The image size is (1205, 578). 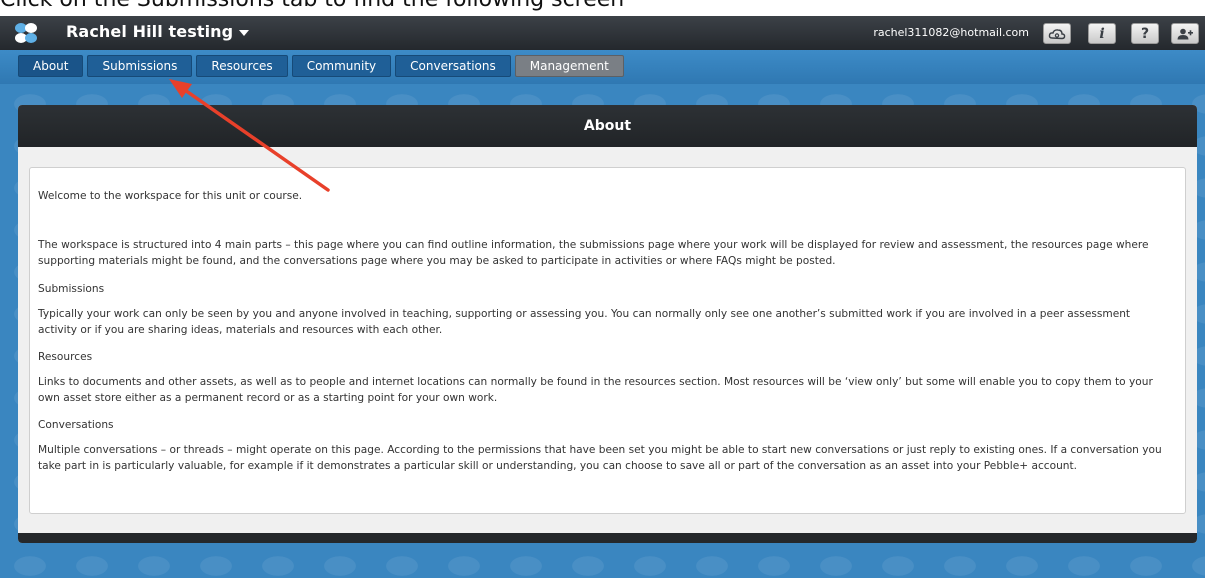 I want to click on panel-footer, so click(x=607, y=538).